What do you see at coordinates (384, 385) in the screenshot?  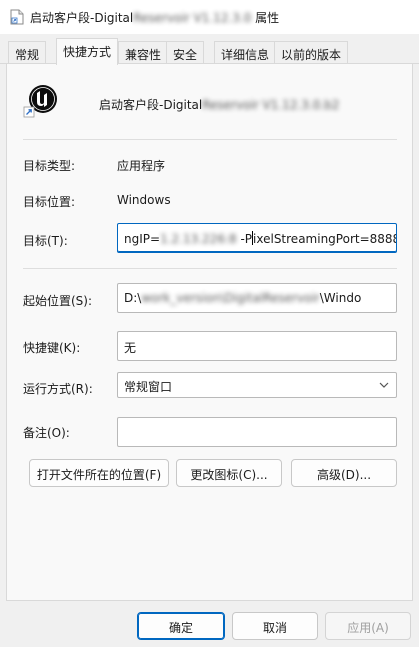 I see `chevron-down-icon` at bounding box center [384, 385].